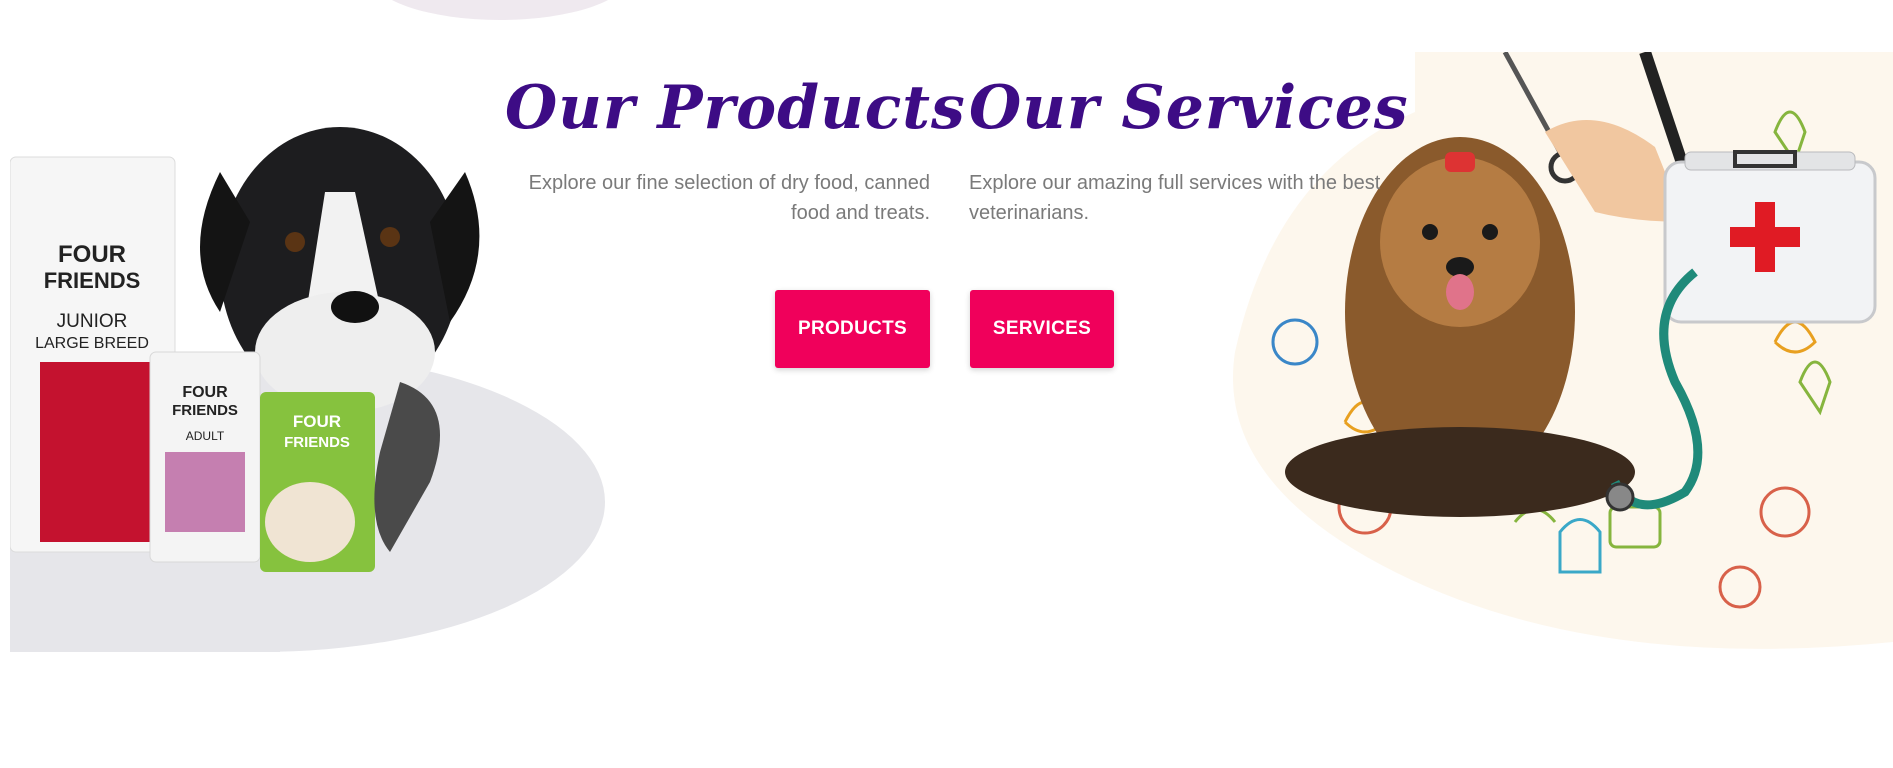 Image resolution: width=1893 pixels, height=768 pixels. Describe the element at coordinates (1042, 329) in the screenshot. I see `services-button: SERVICES` at that location.